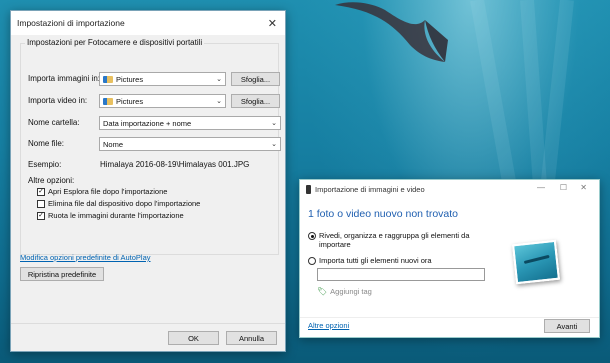 The height and width of the screenshot is (363, 610). Describe the element at coordinates (148, 337) in the screenshot. I see `dialog-footer: OK Annulla` at that location.